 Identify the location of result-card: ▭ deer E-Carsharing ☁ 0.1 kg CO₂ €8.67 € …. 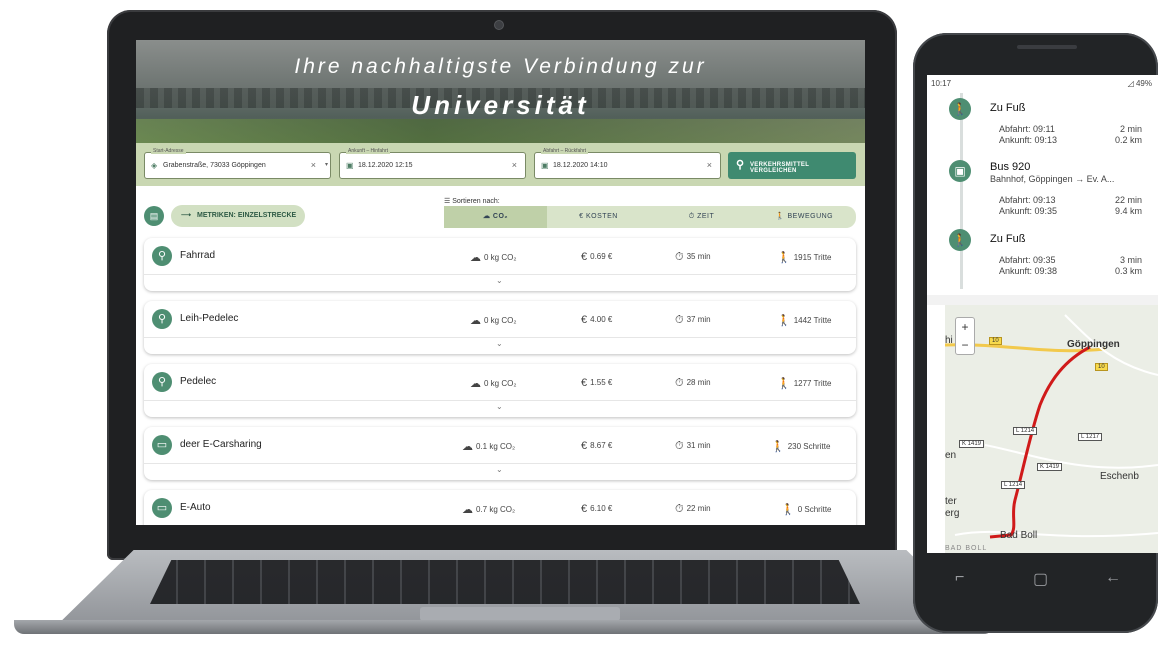
(500, 453).